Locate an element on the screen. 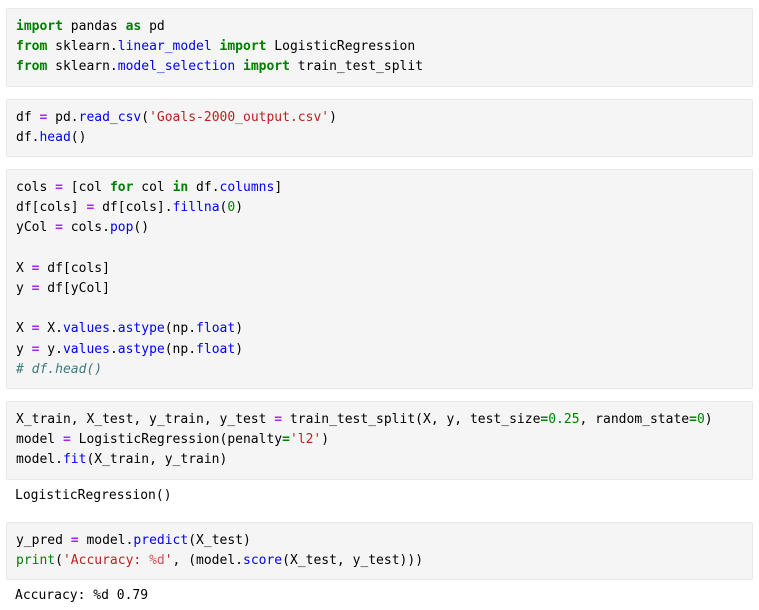  code-token: for is located at coordinates (121, 188).